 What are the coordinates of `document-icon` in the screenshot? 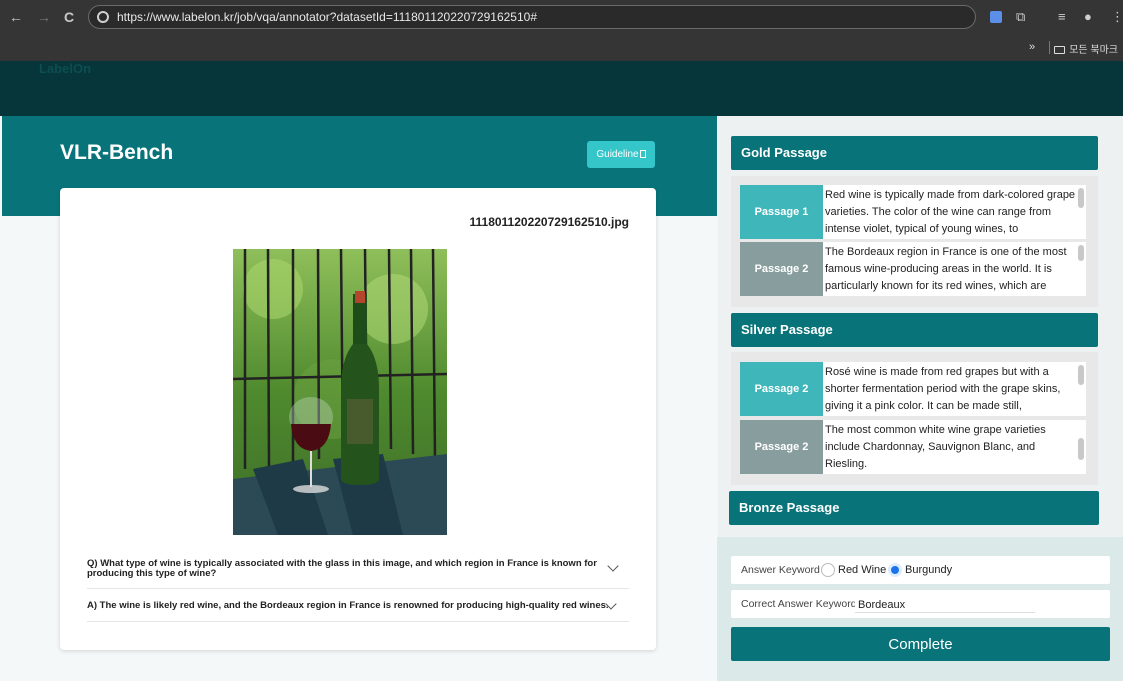 It's located at (642, 154).